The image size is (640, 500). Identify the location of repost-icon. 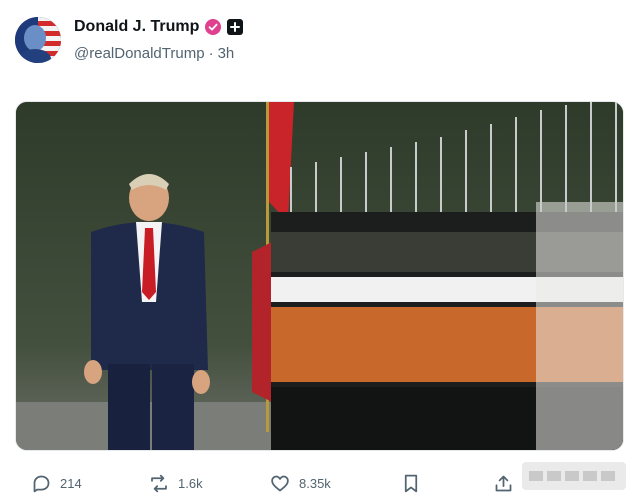
(159, 483).